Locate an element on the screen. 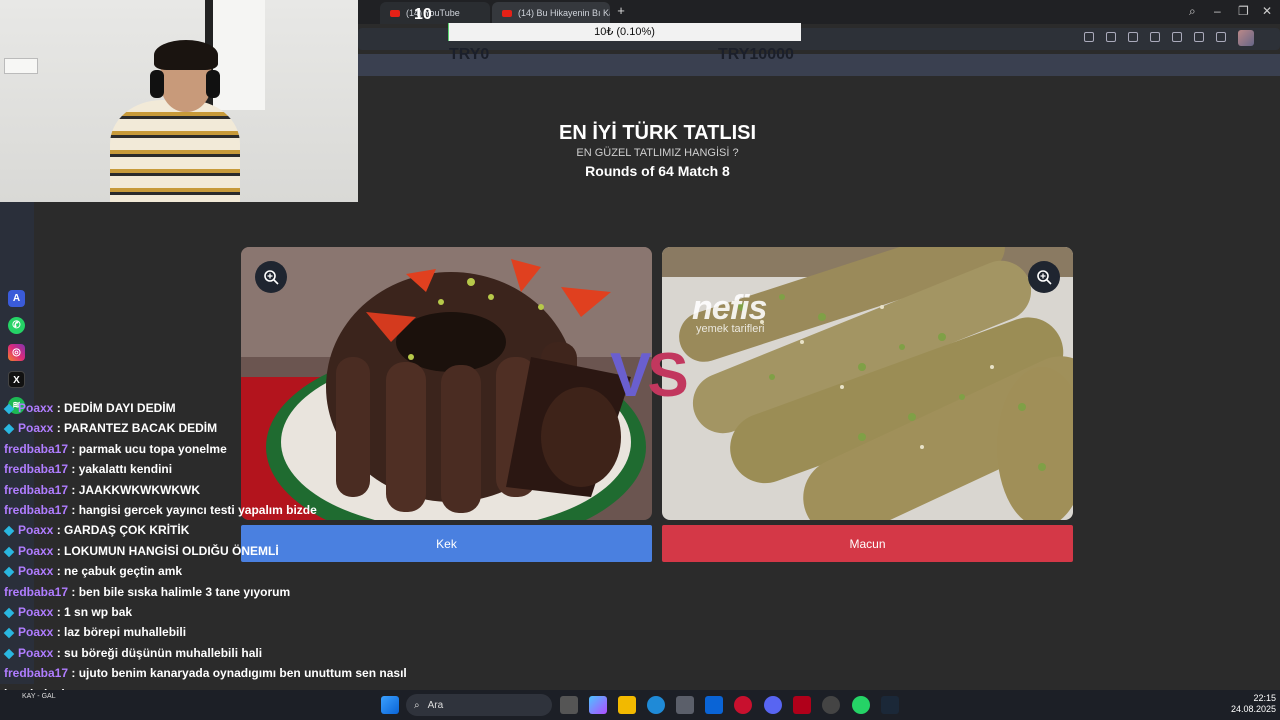  chat-text: : JAAKKWKWKWKWK is located at coordinates (134, 489).